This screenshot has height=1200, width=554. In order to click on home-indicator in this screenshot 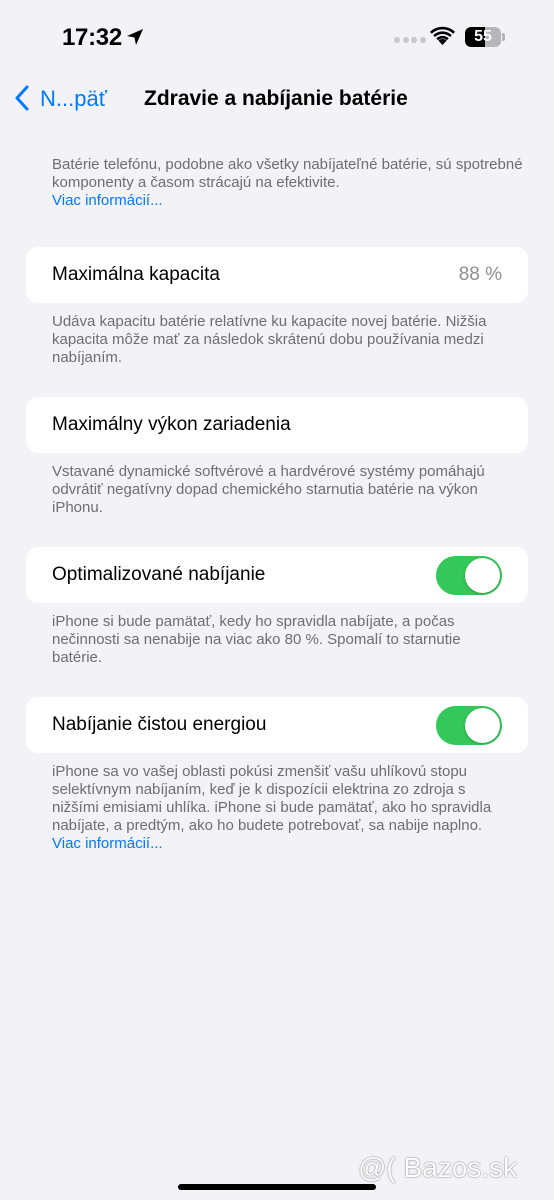, I will do `click(277, 1187)`.